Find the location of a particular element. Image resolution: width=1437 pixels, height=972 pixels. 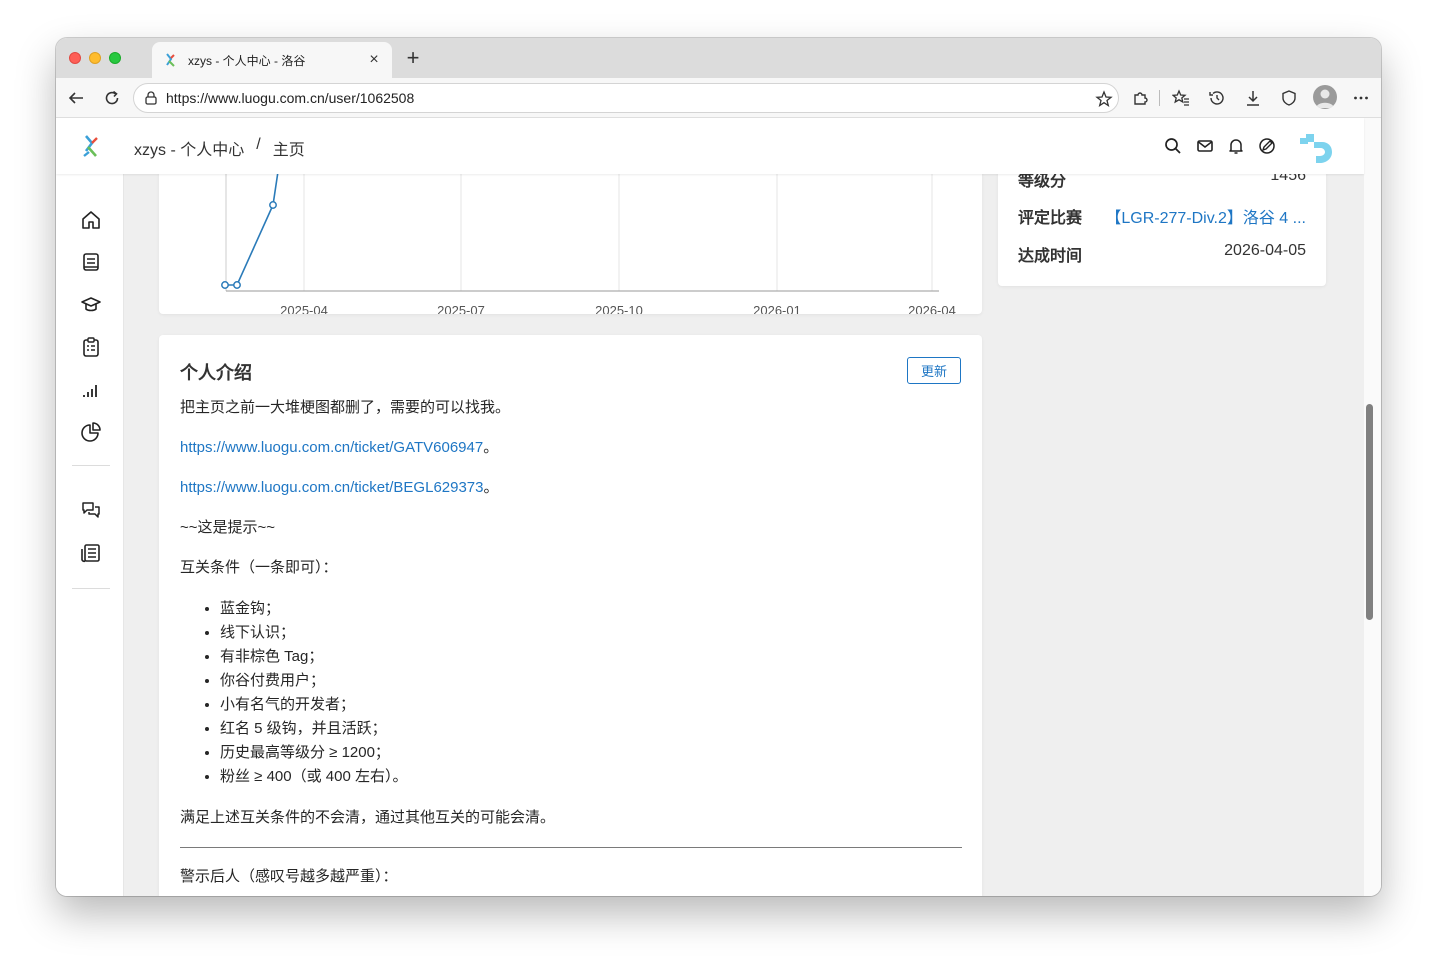

pie-chart-icon is located at coordinates (91, 432).